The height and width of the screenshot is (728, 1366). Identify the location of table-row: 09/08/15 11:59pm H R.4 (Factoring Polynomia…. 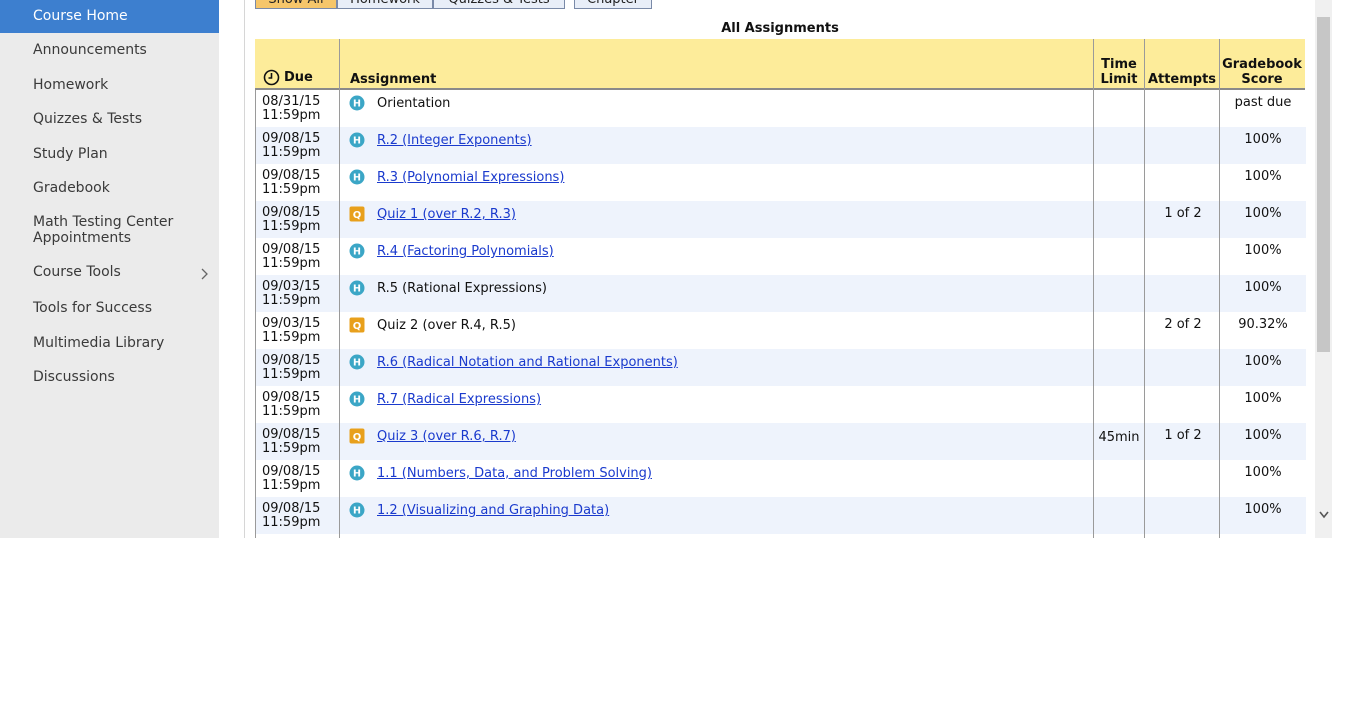
(781, 256).